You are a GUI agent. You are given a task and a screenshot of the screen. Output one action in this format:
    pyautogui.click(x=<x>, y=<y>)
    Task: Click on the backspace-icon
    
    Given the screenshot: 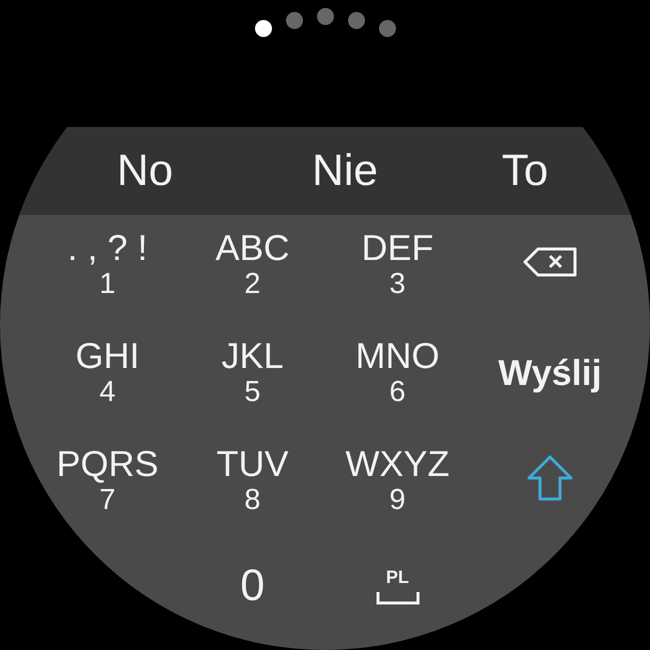 What is the action you would take?
    pyautogui.click(x=550, y=262)
    